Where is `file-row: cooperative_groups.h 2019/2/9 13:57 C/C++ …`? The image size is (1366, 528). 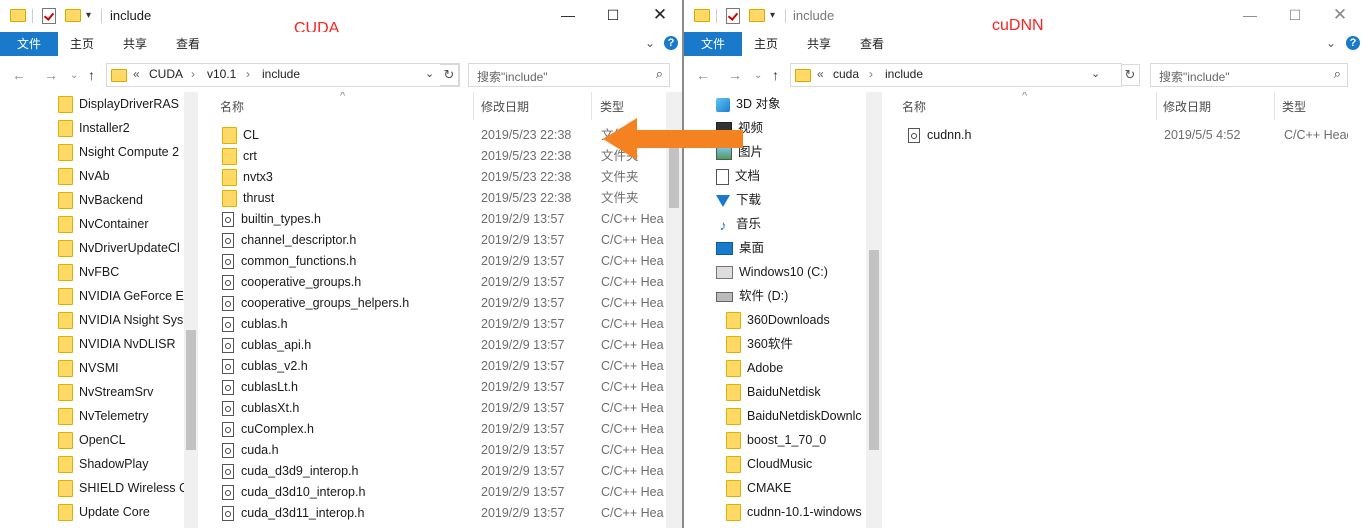 file-row: cooperative_groups.h 2019/2/9 13:57 C/C++ … is located at coordinates (442, 282).